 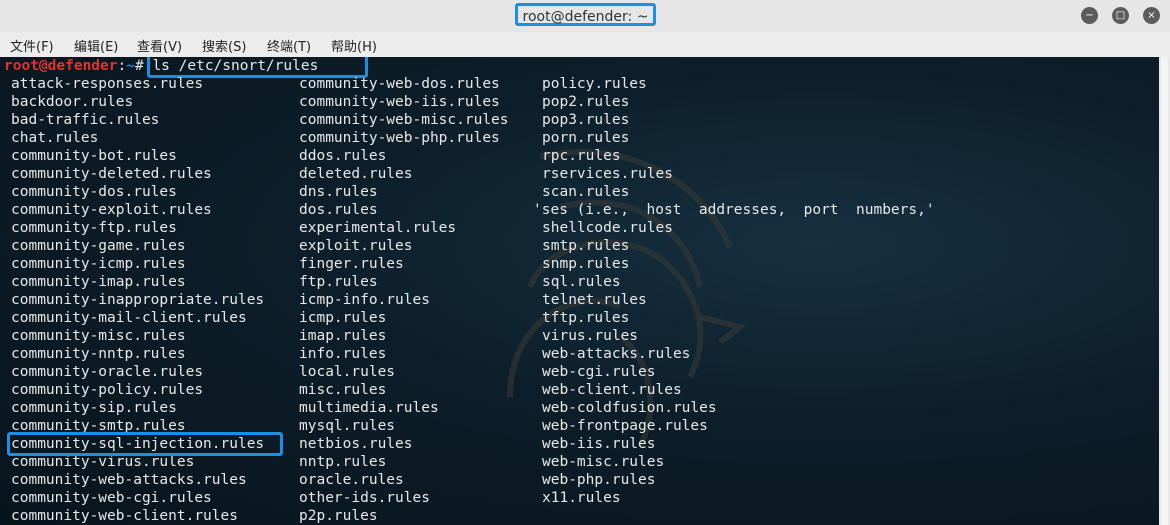 What do you see at coordinates (586, 318) in the screenshot?
I see `file-entry: tftp.rules` at bounding box center [586, 318].